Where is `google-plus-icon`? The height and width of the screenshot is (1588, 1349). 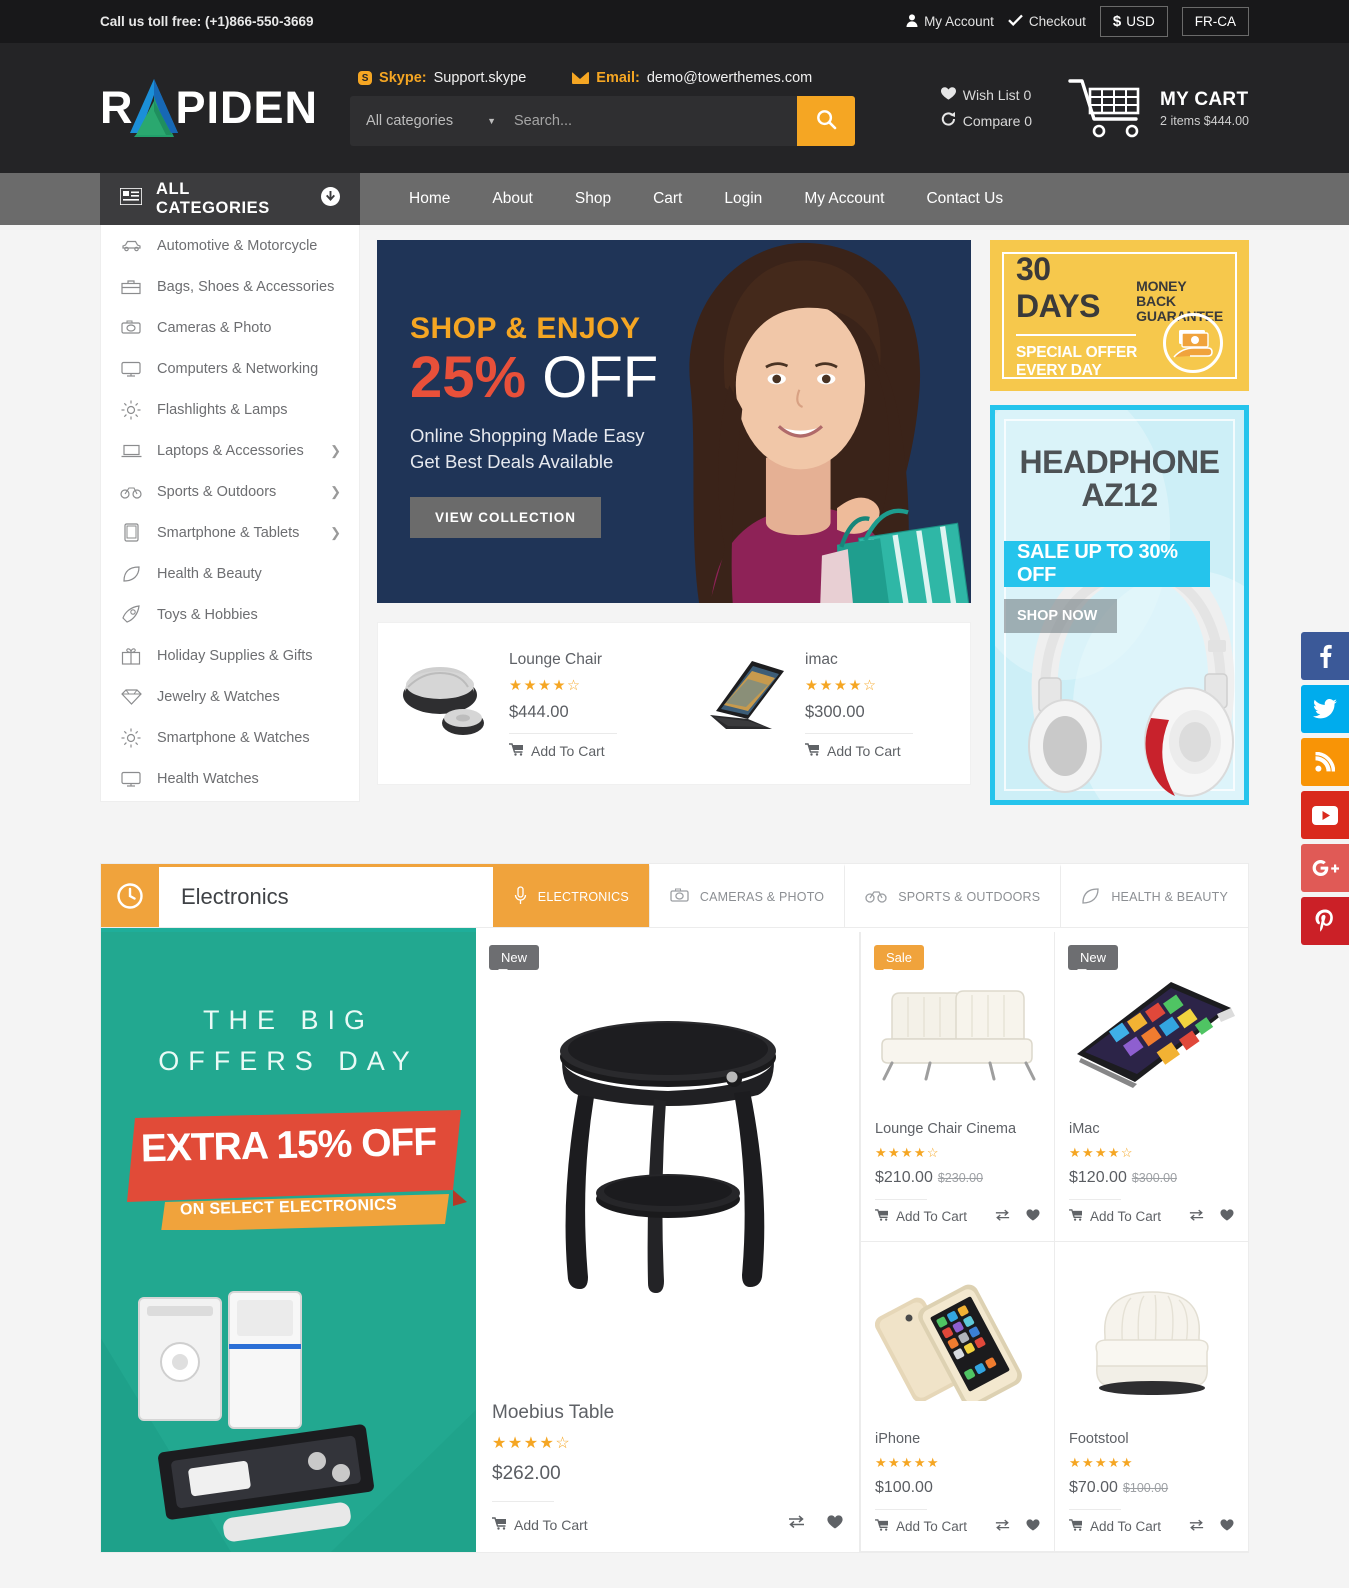 google-plus-icon is located at coordinates (1325, 868).